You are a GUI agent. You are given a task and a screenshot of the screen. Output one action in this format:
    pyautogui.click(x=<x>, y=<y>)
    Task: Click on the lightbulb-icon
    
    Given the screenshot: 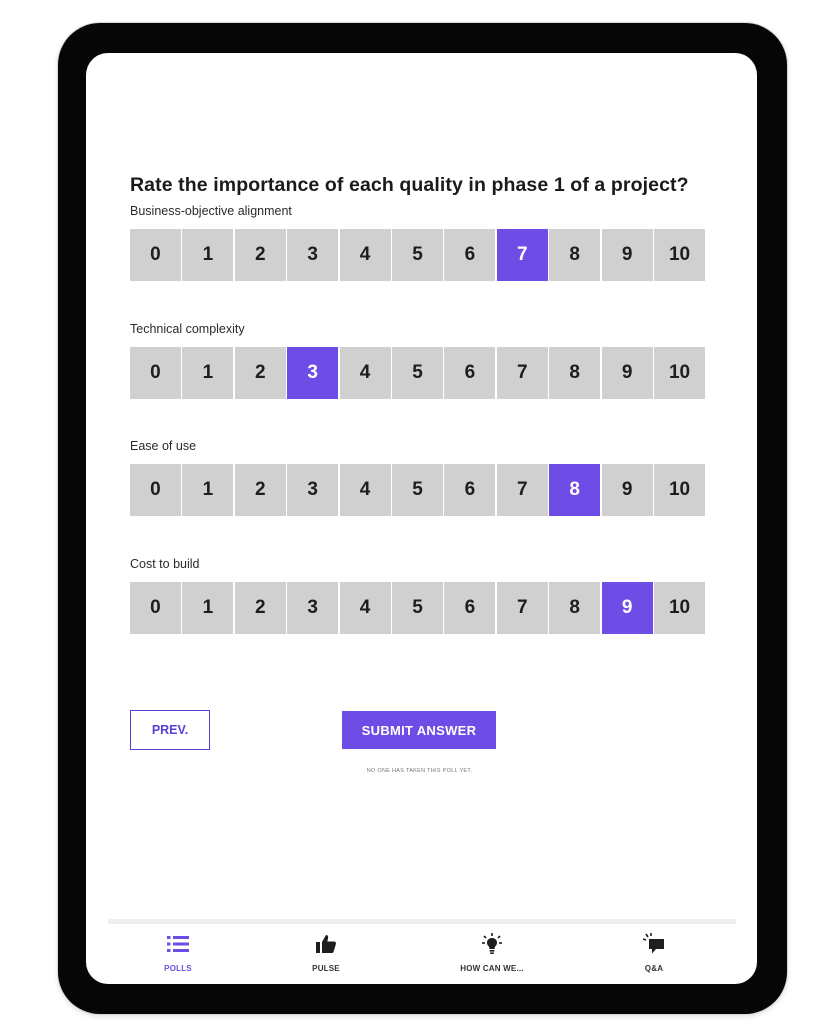 What is the action you would take?
    pyautogui.click(x=492, y=944)
    